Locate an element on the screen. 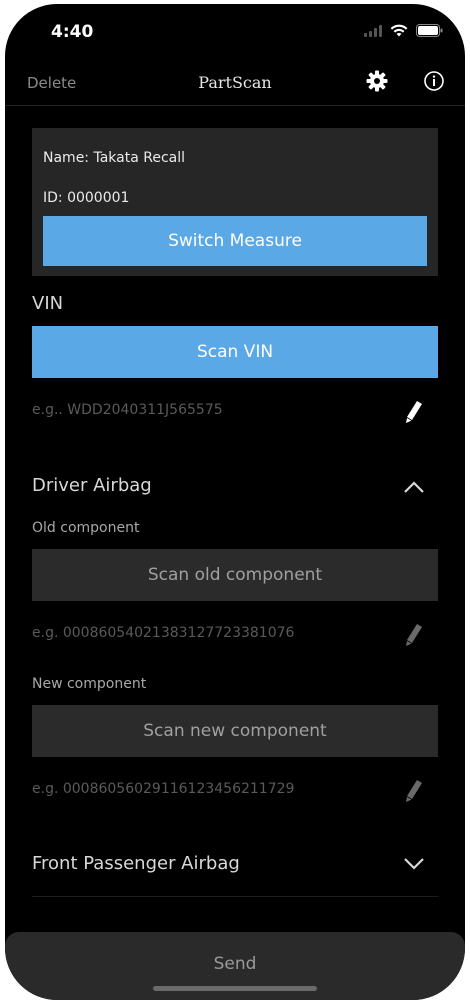 This screenshot has width=470, height=1004. new-component-input: e.g. 00086056029116123456211729 is located at coordinates (163, 789).